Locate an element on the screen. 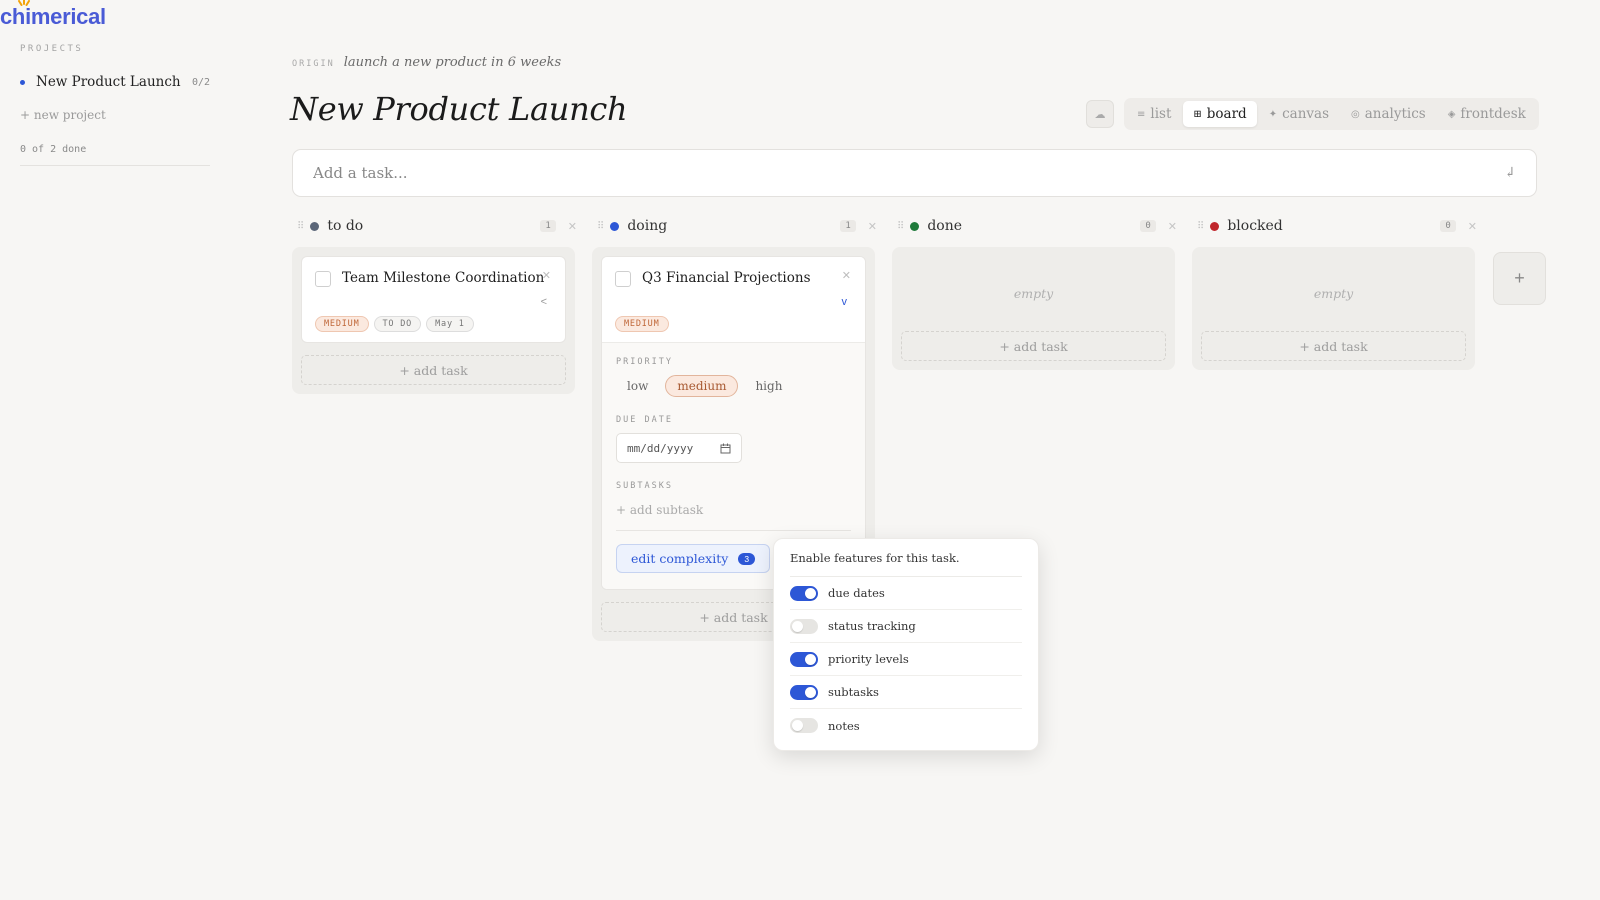 This screenshot has height=900, width=1600. toggle-label: subtasks is located at coordinates (853, 692).